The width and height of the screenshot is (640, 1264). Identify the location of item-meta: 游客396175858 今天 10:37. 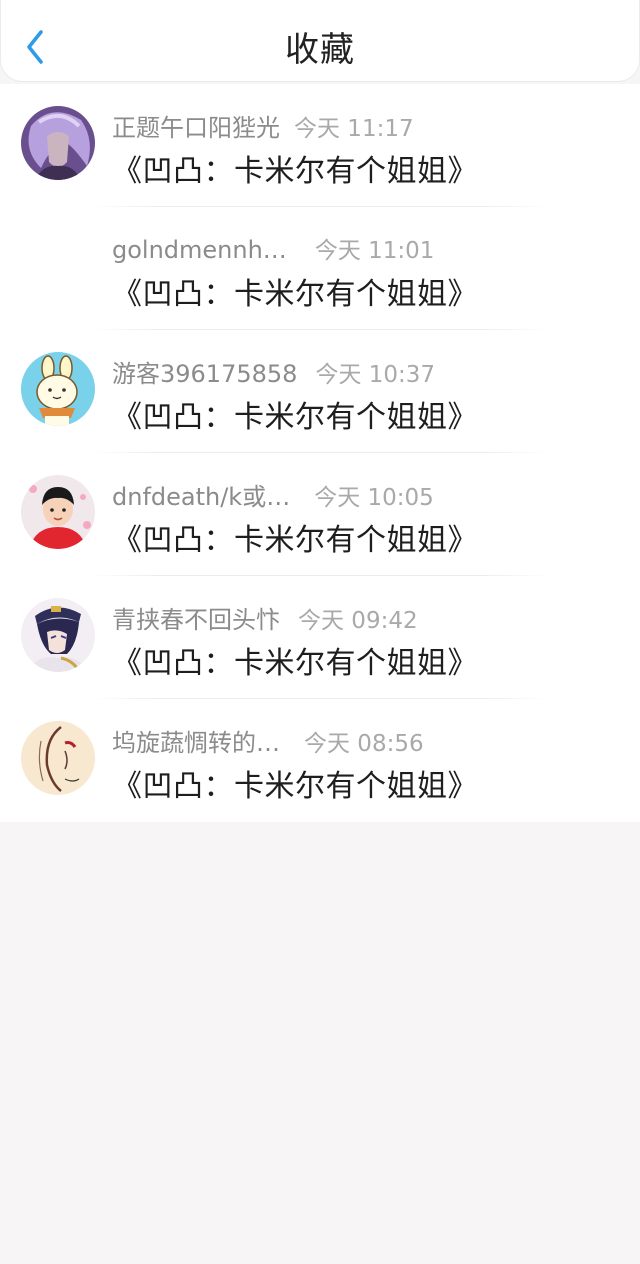
(273, 371).